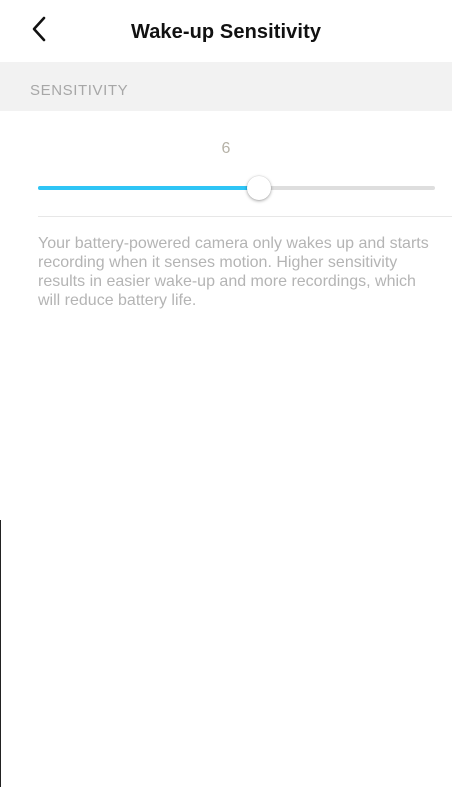 This screenshot has width=452, height=787. Describe the element at coordinates (245, 216) in the screenshot. I see `divider` at that location.